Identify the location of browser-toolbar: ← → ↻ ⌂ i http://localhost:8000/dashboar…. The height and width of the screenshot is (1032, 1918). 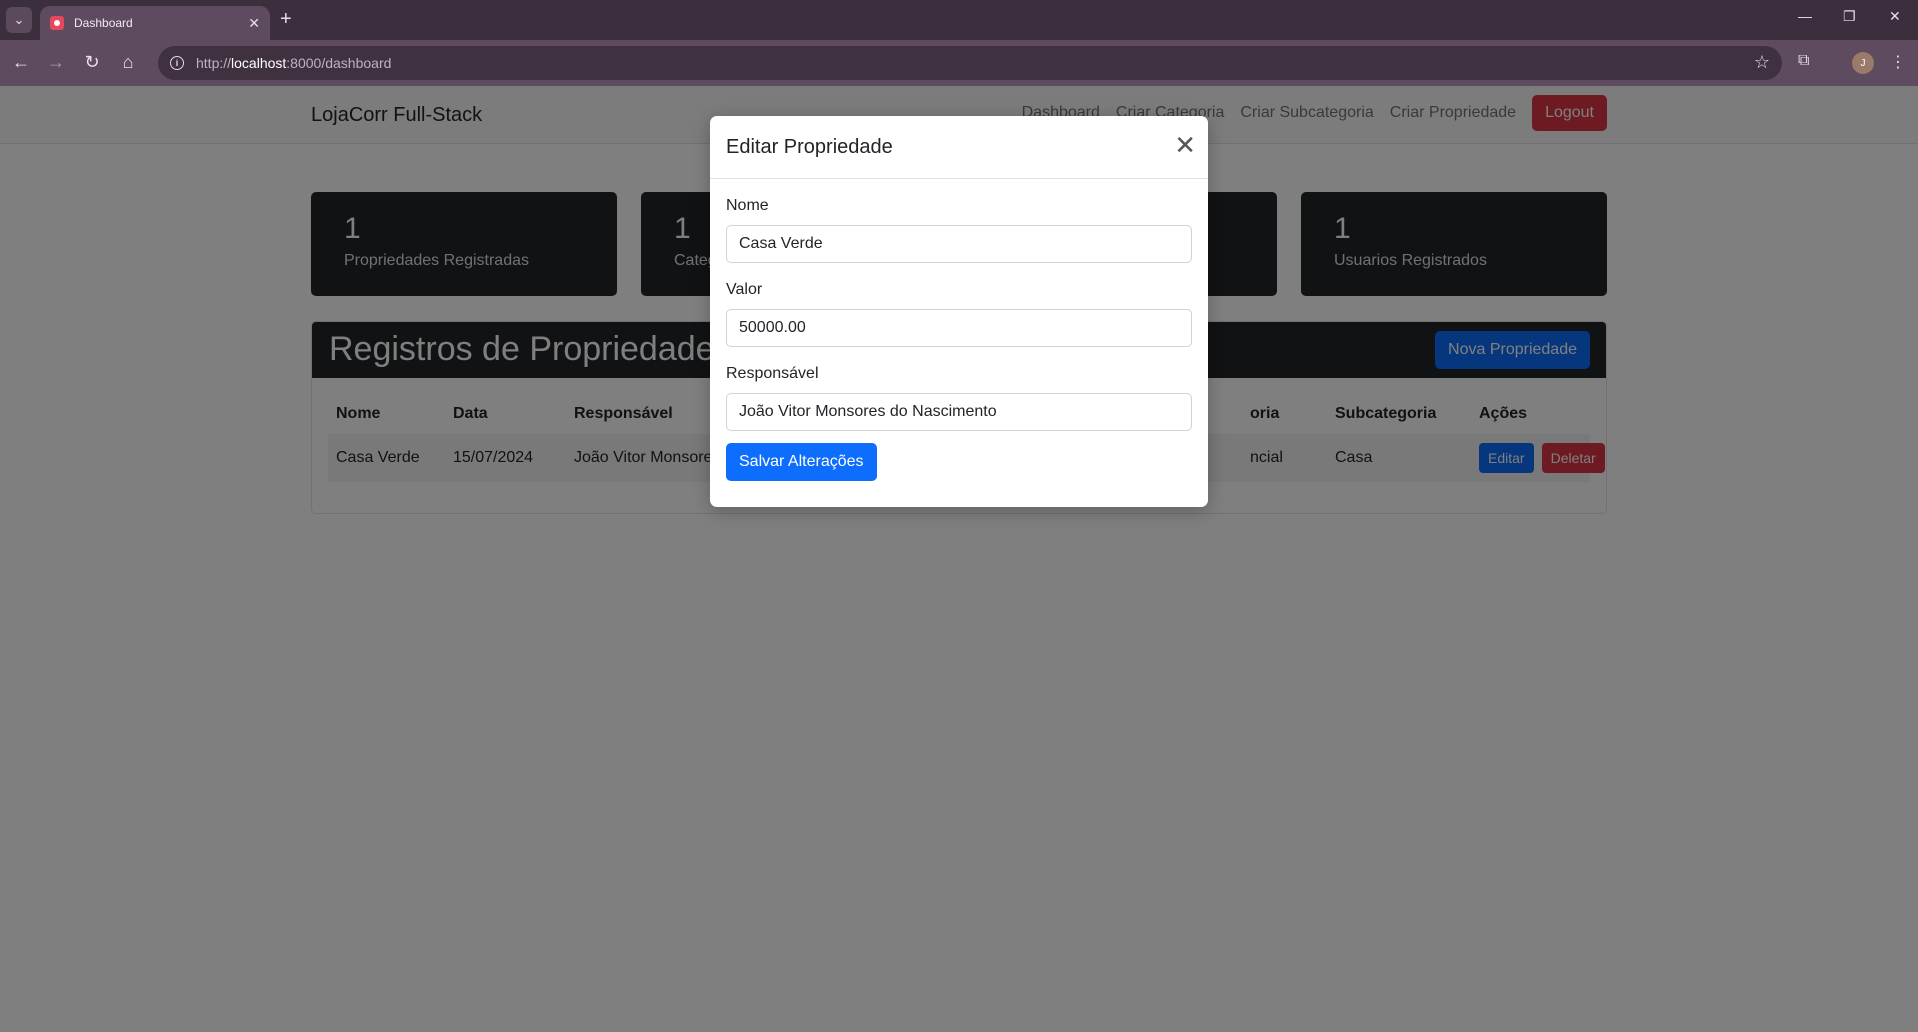
(959, 63).